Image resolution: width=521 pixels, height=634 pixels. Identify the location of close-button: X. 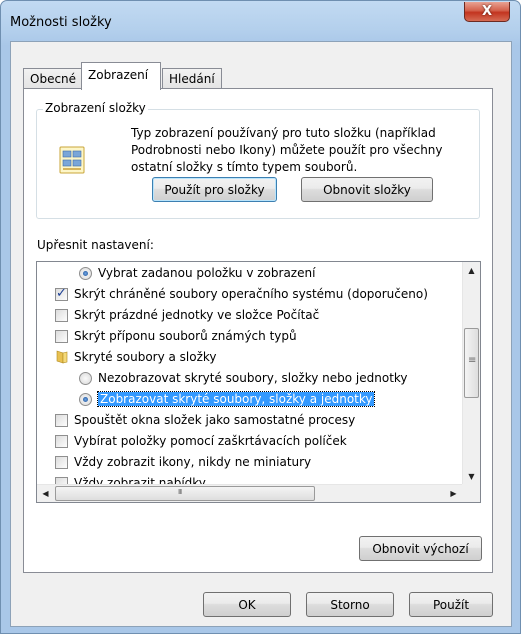
(487, 12).